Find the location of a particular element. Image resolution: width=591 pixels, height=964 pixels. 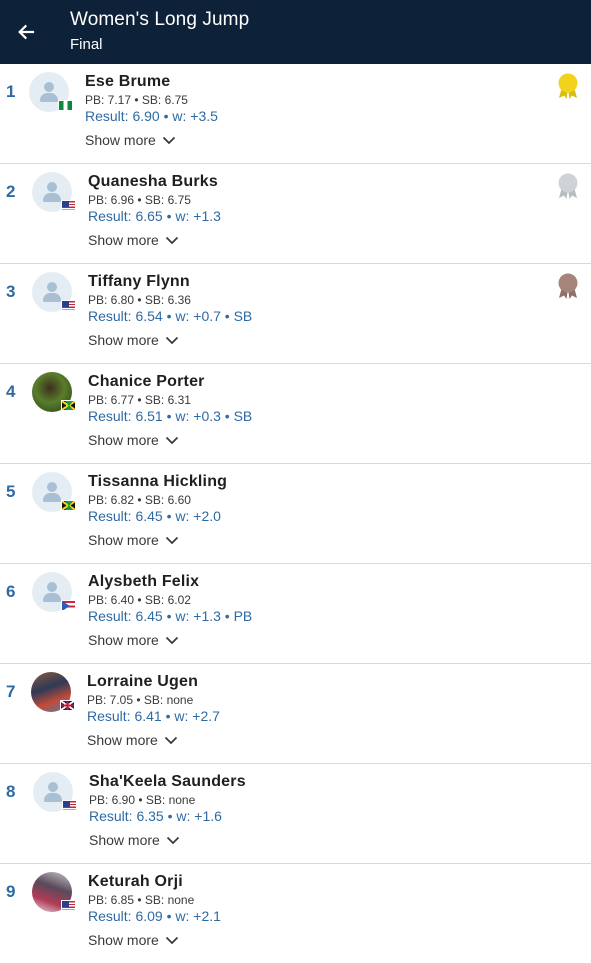

silver-medal-icon is located at coordinates (568, 186).